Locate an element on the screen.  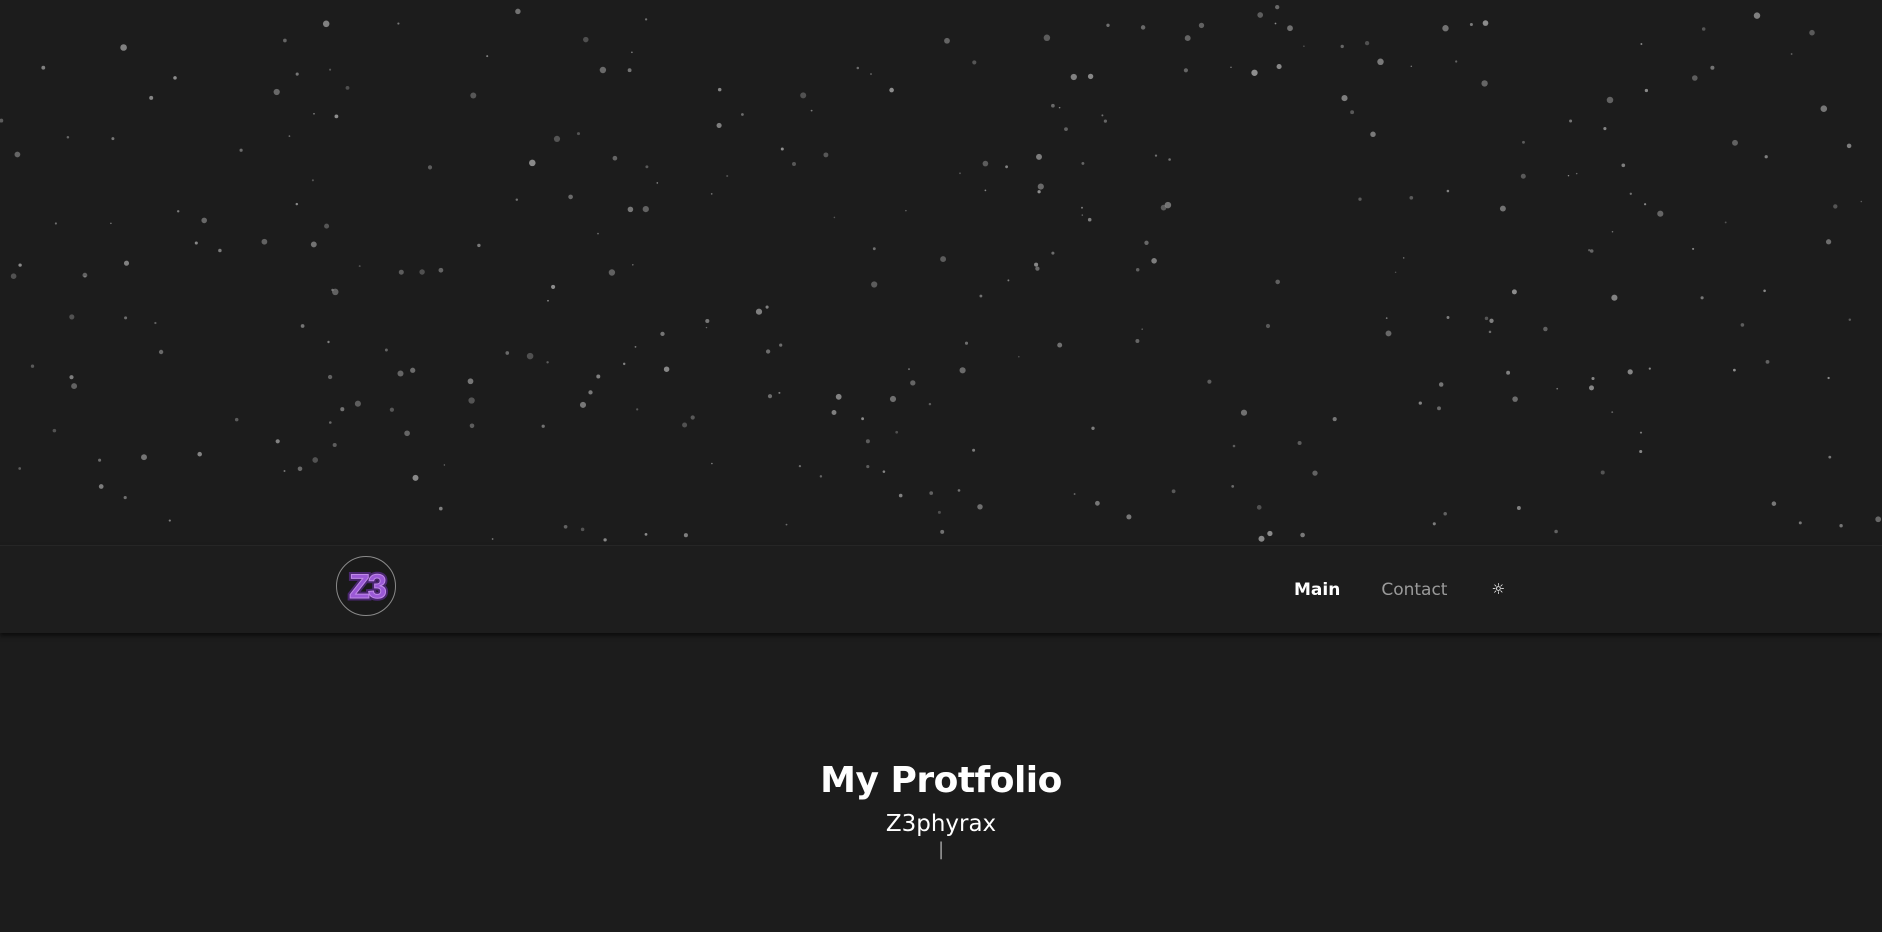
logo-link: Z3 Z3 is located at coordinates (366, 586).